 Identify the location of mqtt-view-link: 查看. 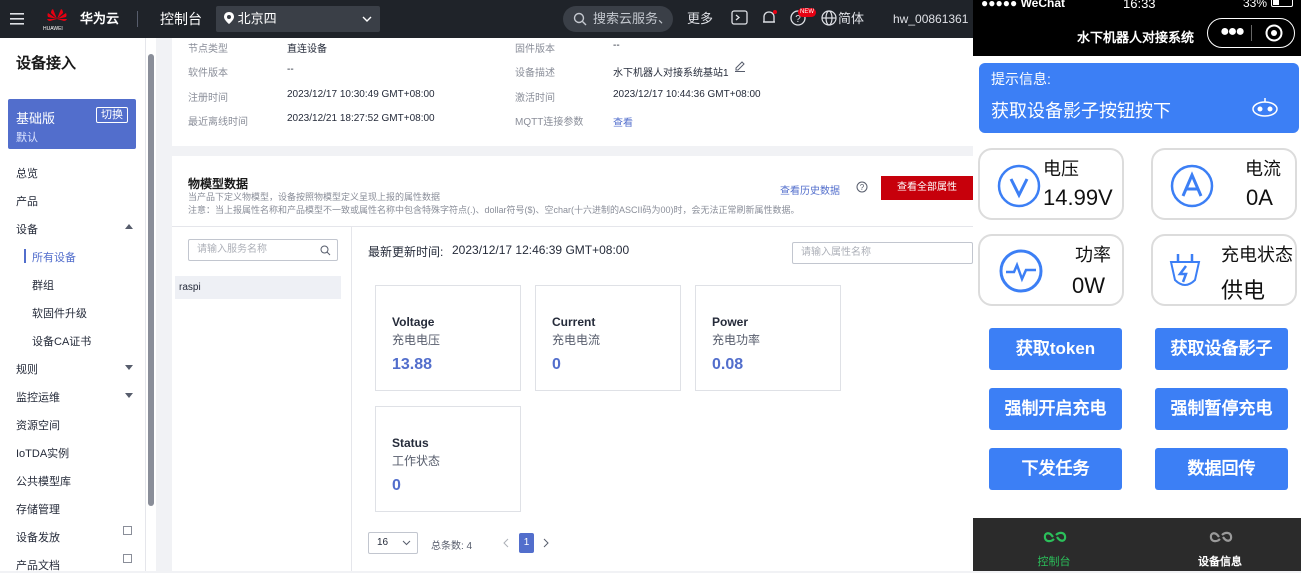
(623, 121).